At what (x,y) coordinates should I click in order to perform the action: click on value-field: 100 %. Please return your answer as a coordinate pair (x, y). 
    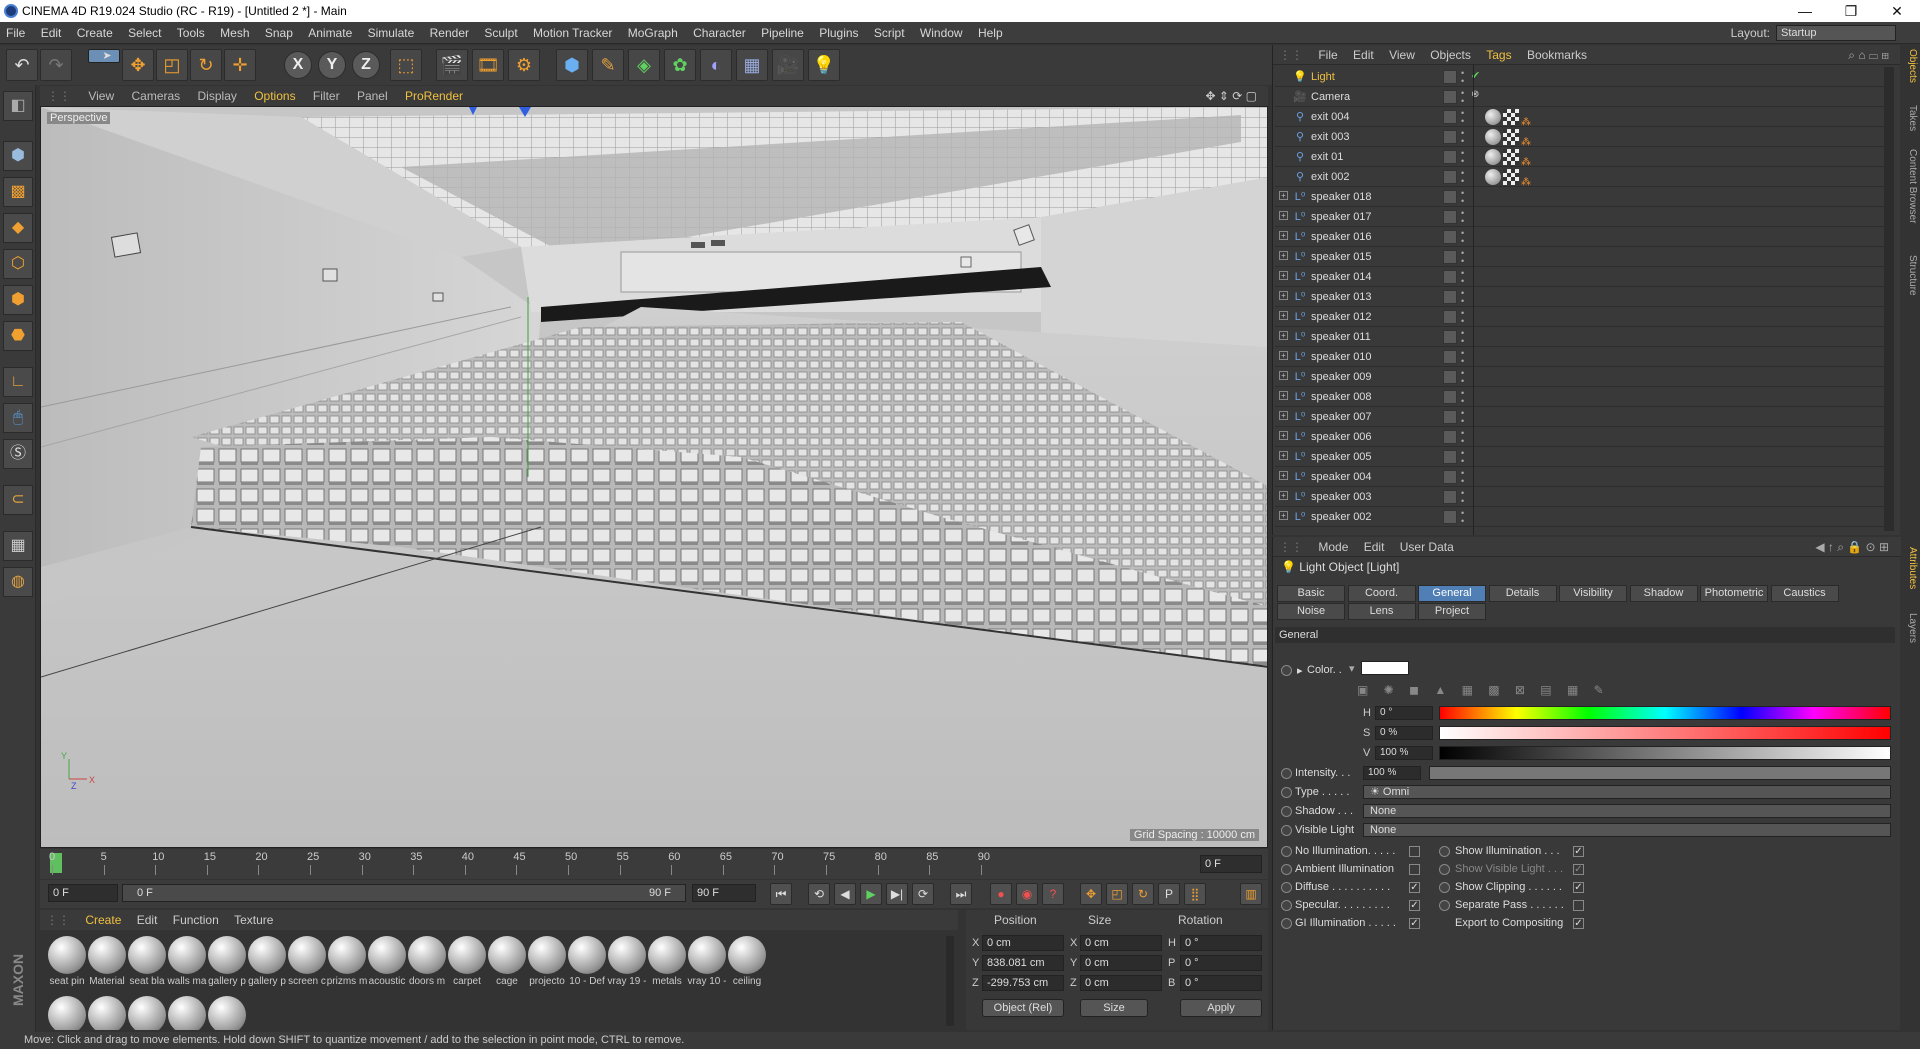
    Looking at the image, I should click on (1404, 753).